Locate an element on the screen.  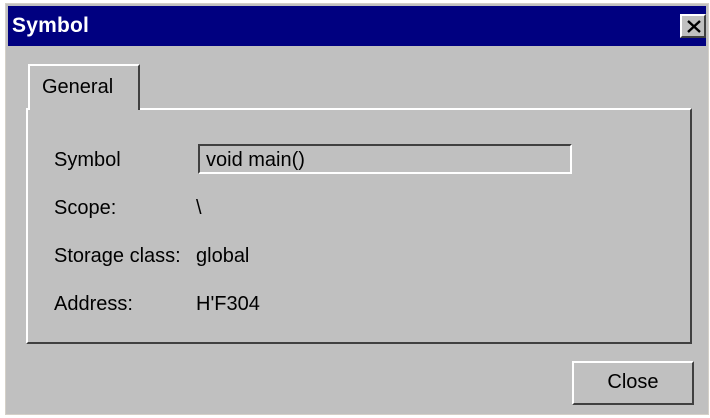
title-close-button is located at coordinates (693, 26).